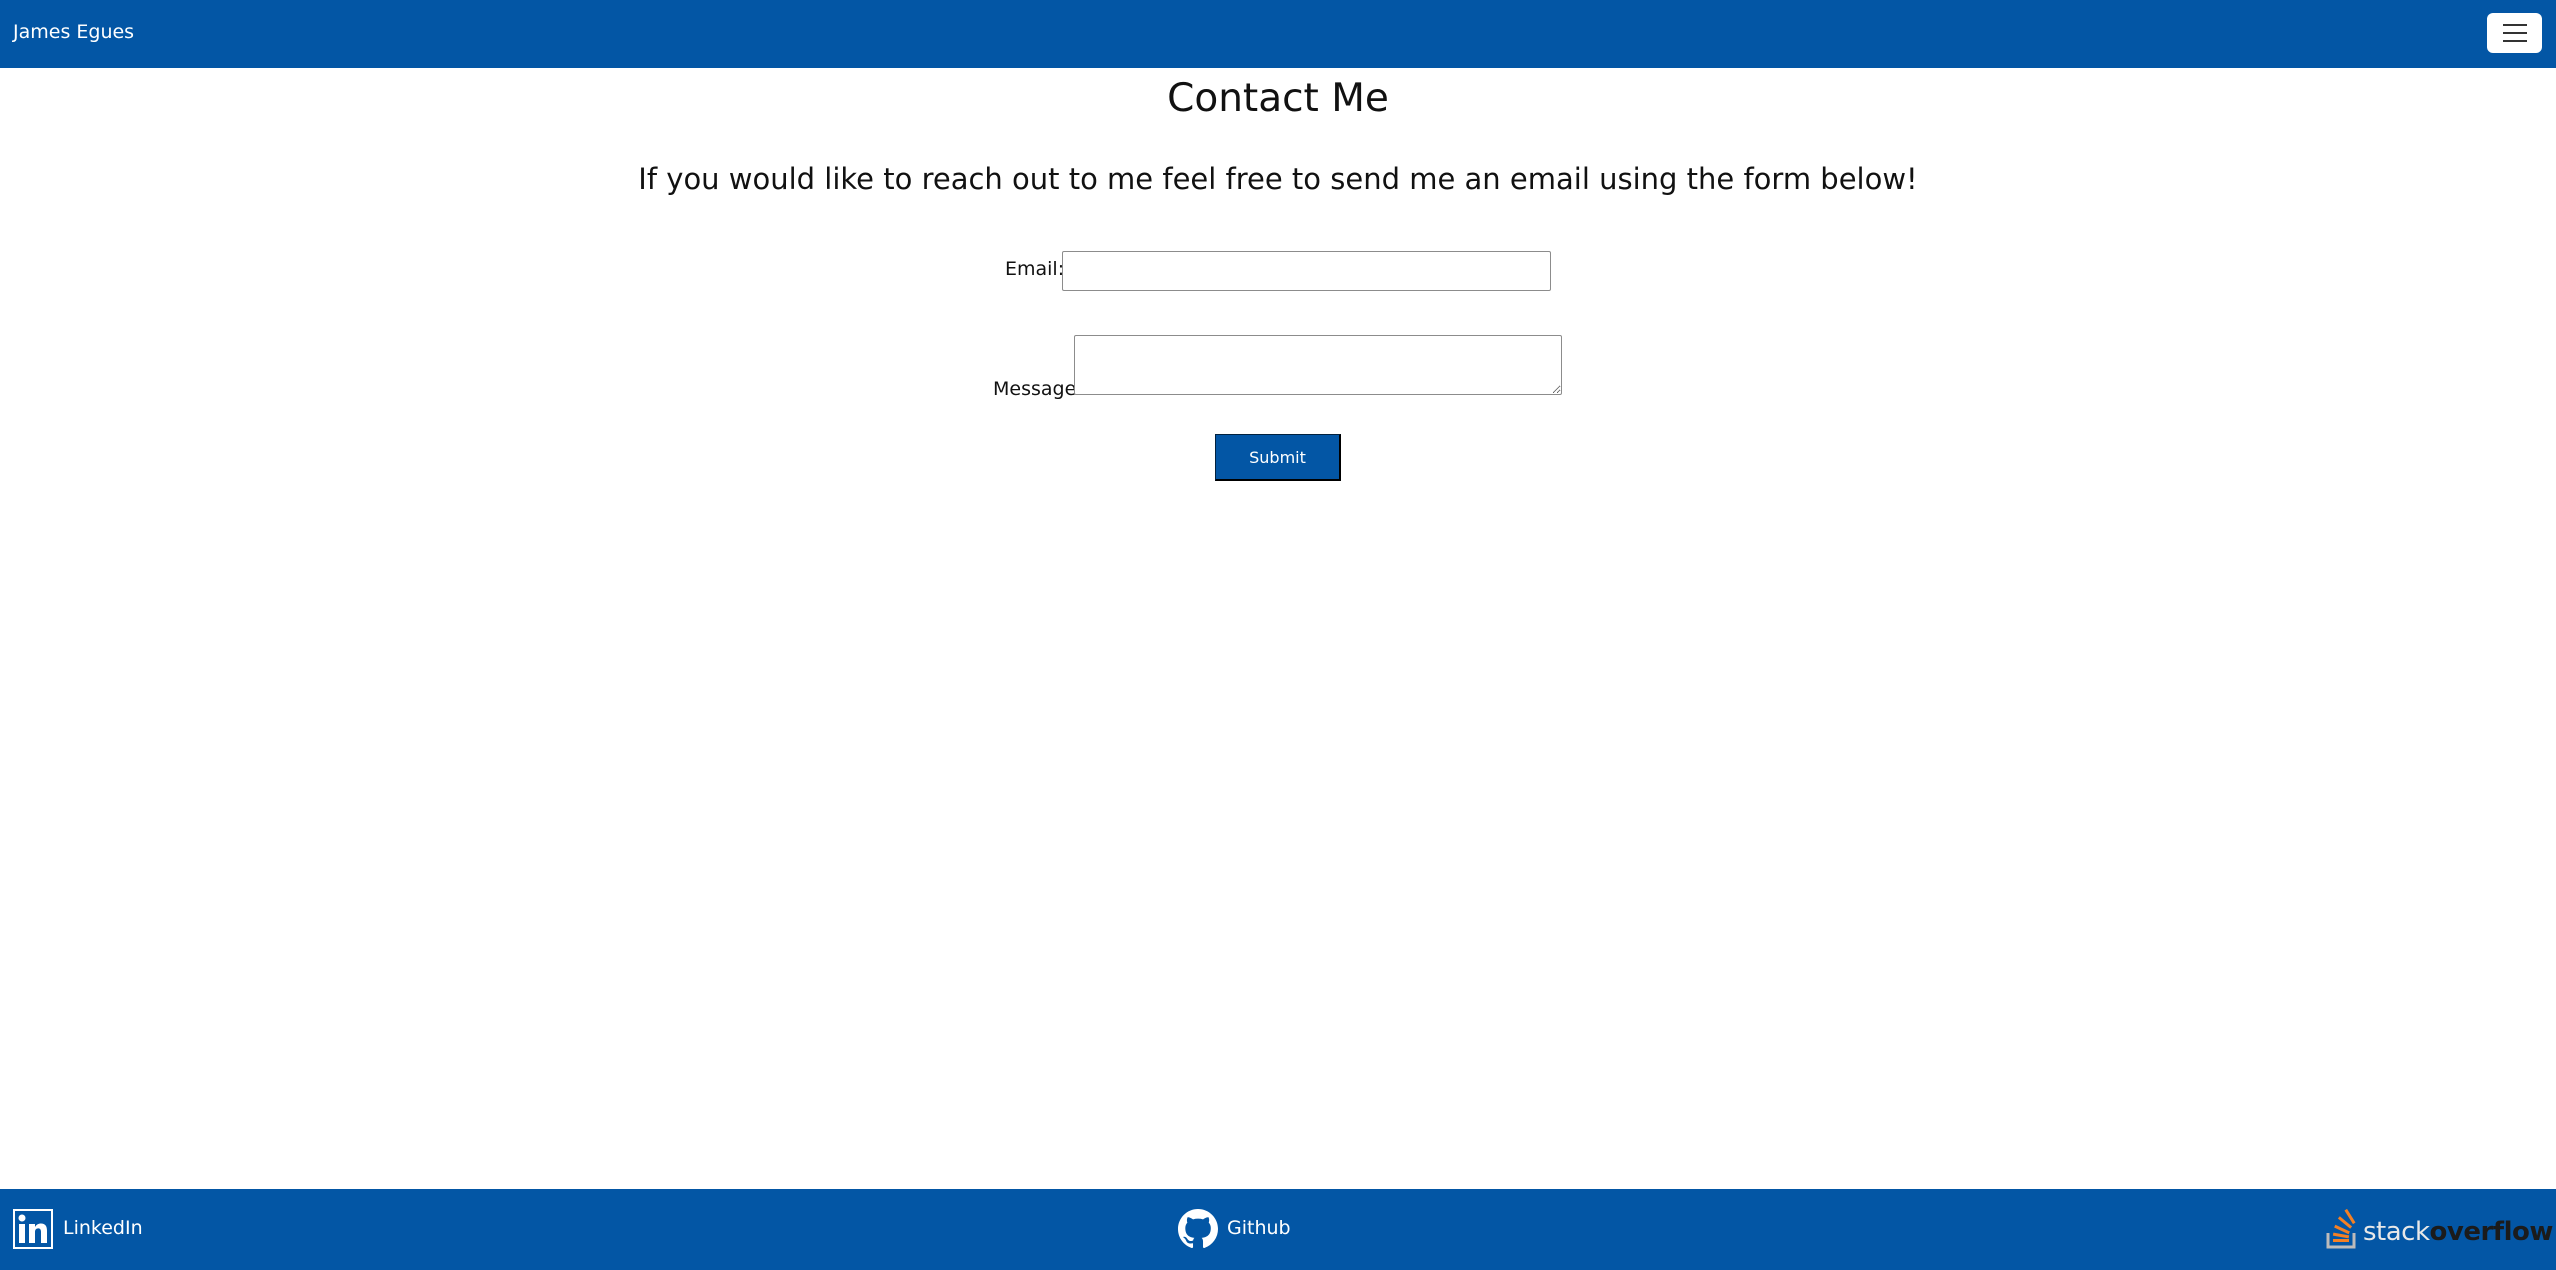 Image resolution: width=2556 pixels, height=1270 pixels. Describe the element at coordinates (2491, 1232) in the screenshot. I see `stackoverflow-wordmark-bold: overflow` at that location.